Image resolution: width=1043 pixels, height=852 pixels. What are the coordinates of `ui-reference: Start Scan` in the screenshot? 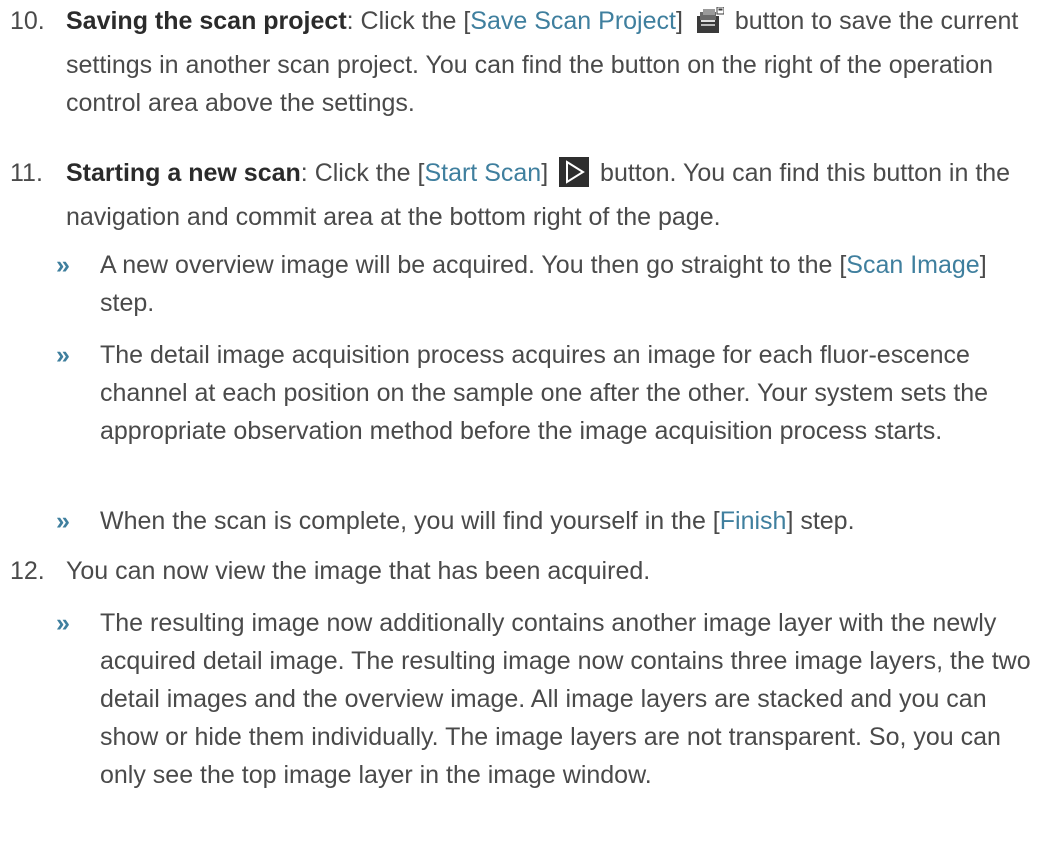 It's located at (483, 173).